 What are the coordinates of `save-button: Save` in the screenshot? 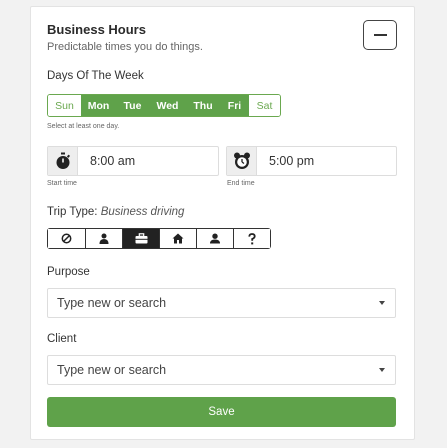 It's located at (221, 412).